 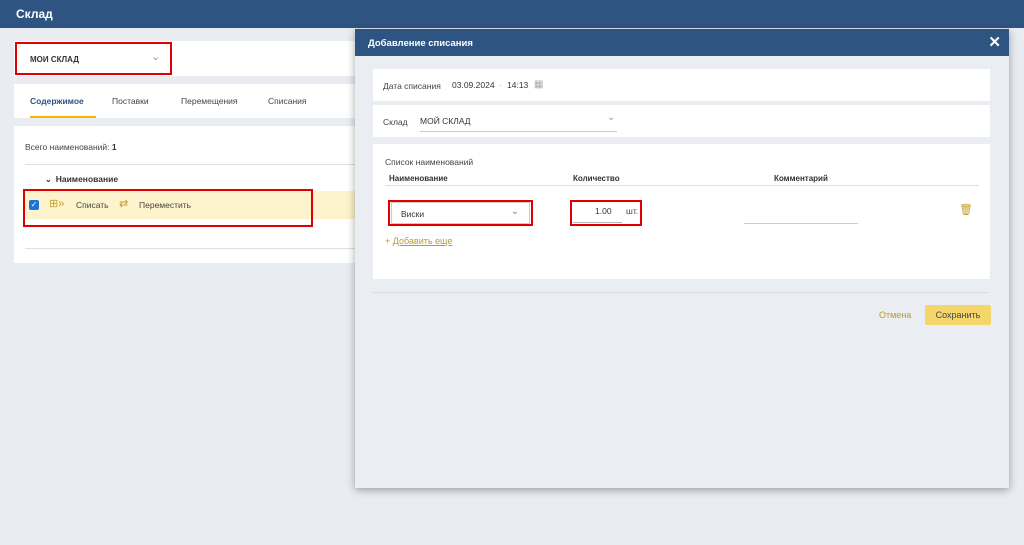 I want to click on tab-deliveries: Поставки, so click(x=130, y=101).